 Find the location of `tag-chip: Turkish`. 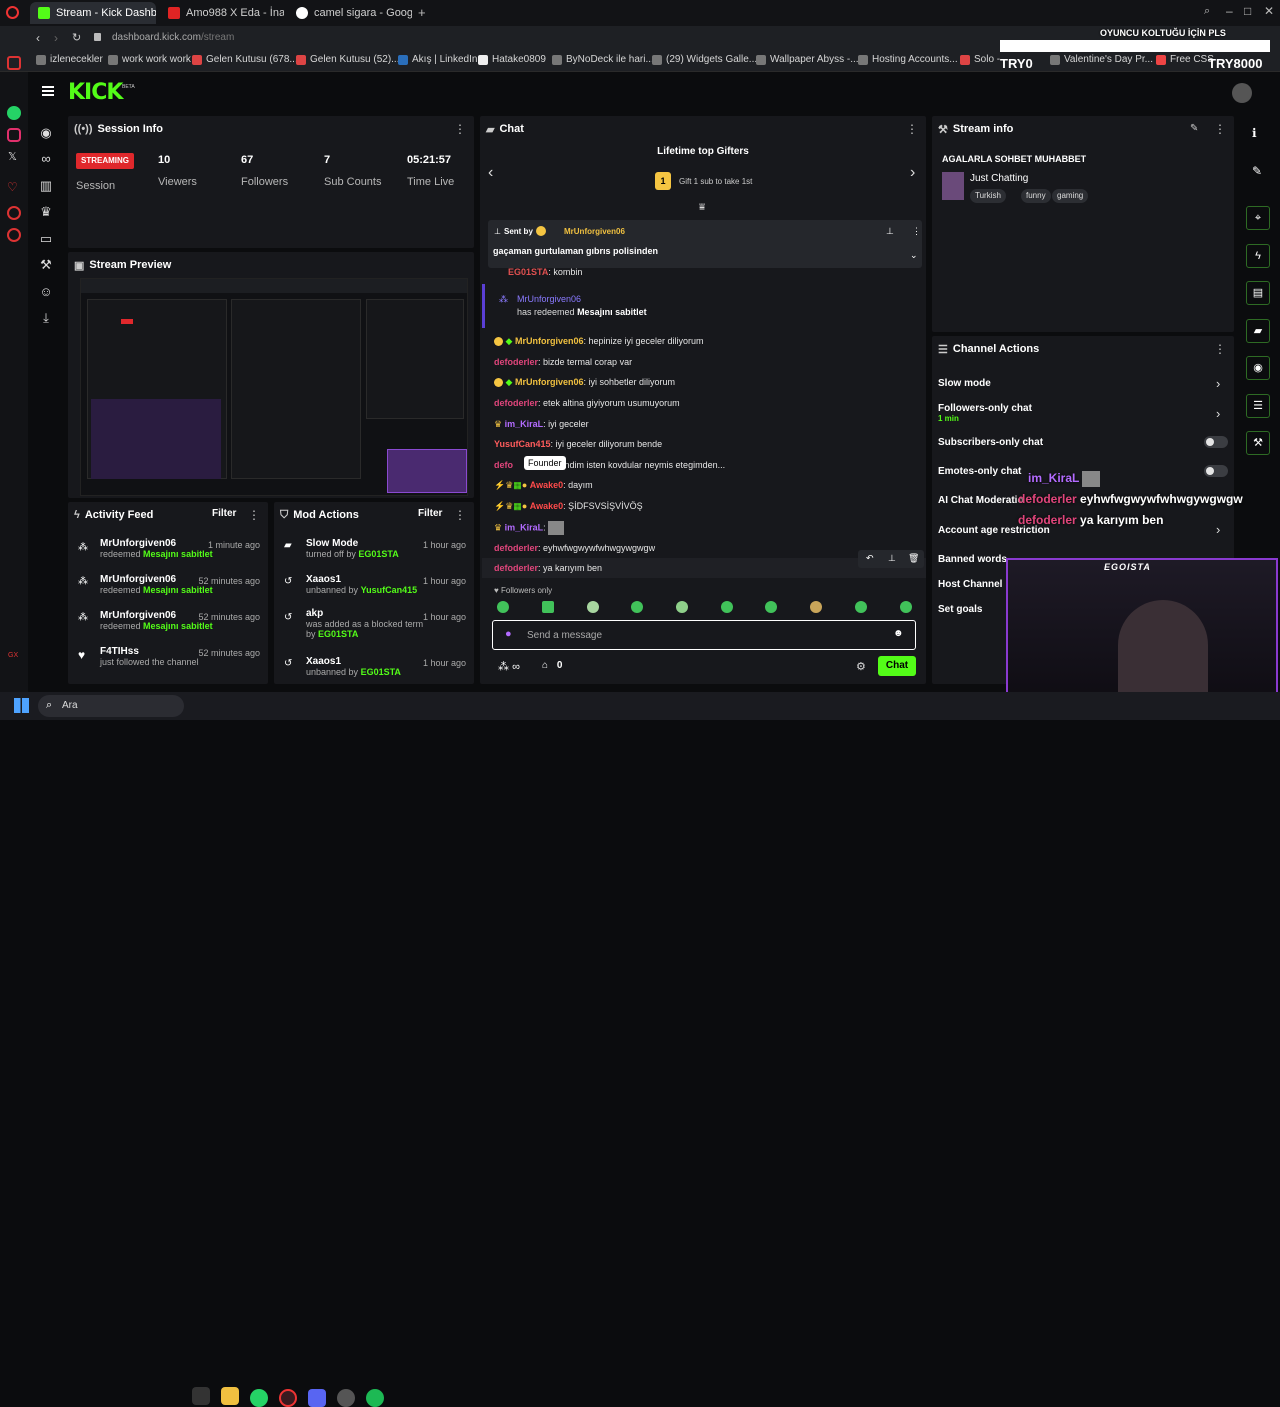

tag-chip: Turkish is located at coordinates (988, 196).